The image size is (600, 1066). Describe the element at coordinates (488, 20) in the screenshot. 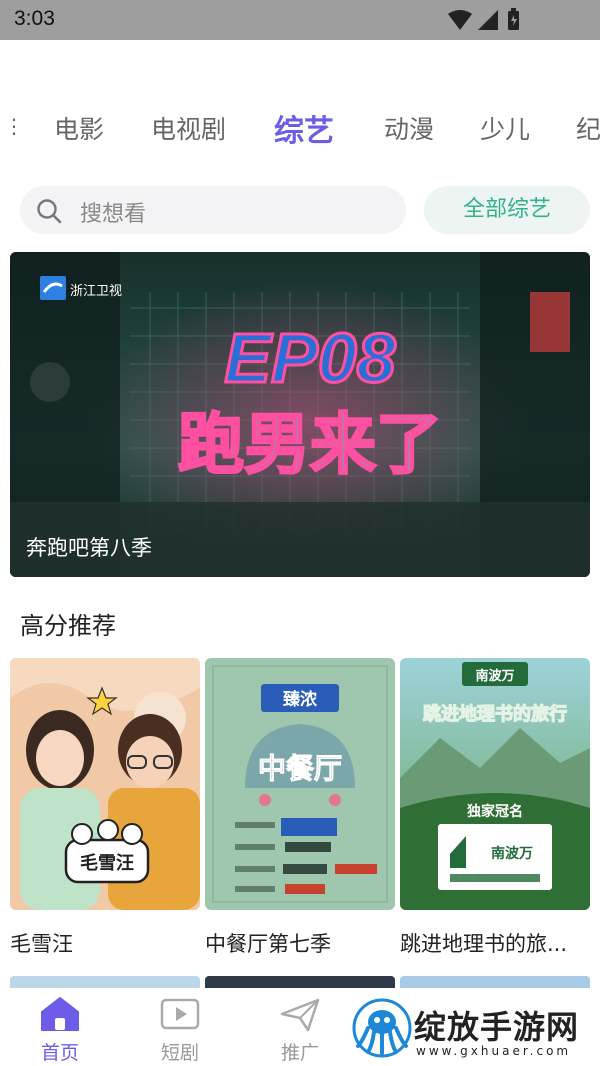

I see `signal-icon` at that location.